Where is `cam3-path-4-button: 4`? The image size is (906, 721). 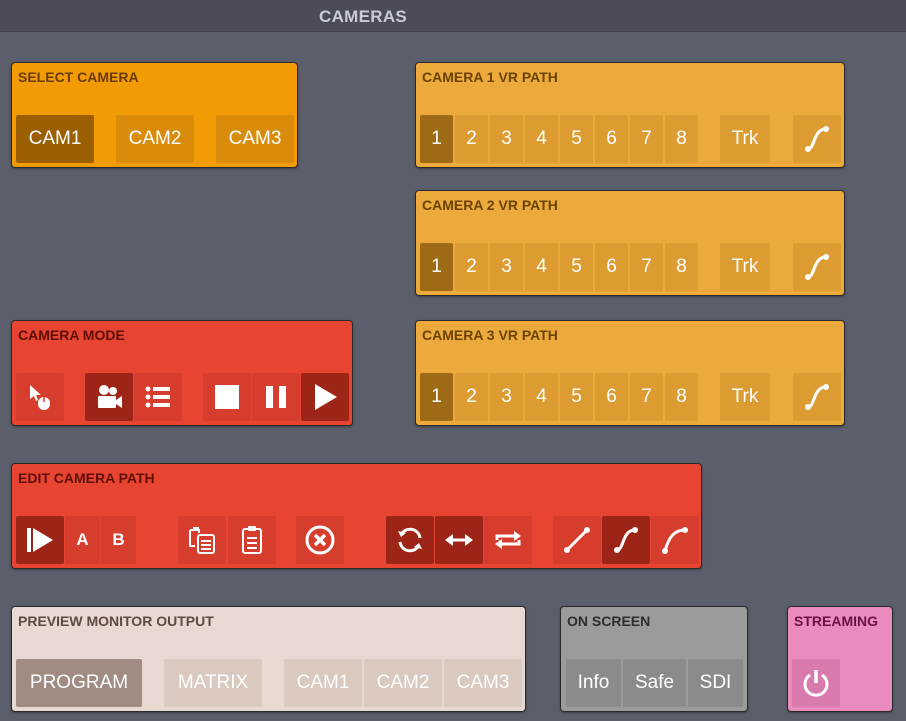
cam3-path-4-button: 4 is located at coordinates (541, 397).